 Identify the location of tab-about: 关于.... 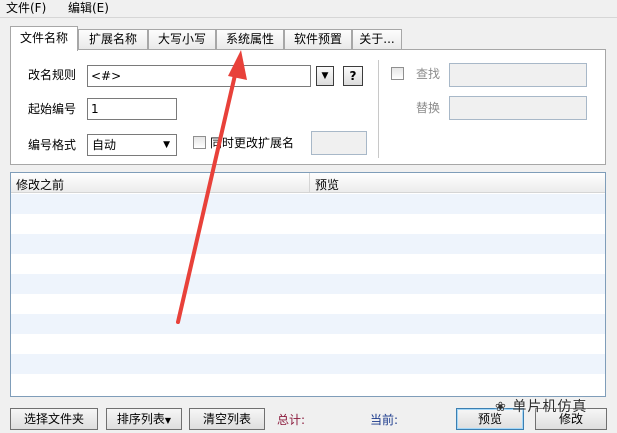
(377, 39).